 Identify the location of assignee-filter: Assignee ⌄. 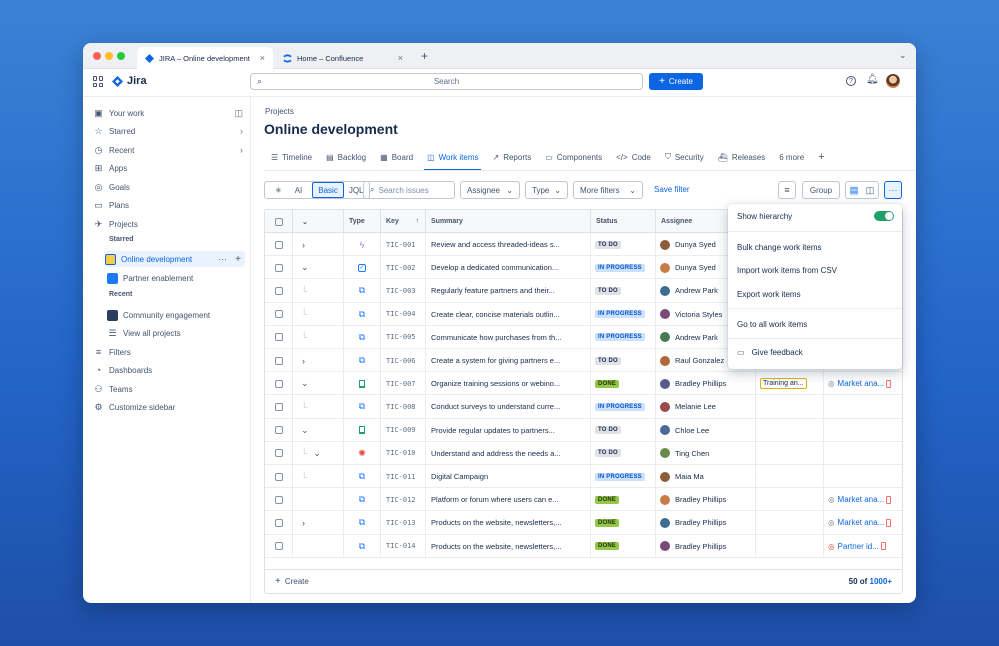
(490, 190).